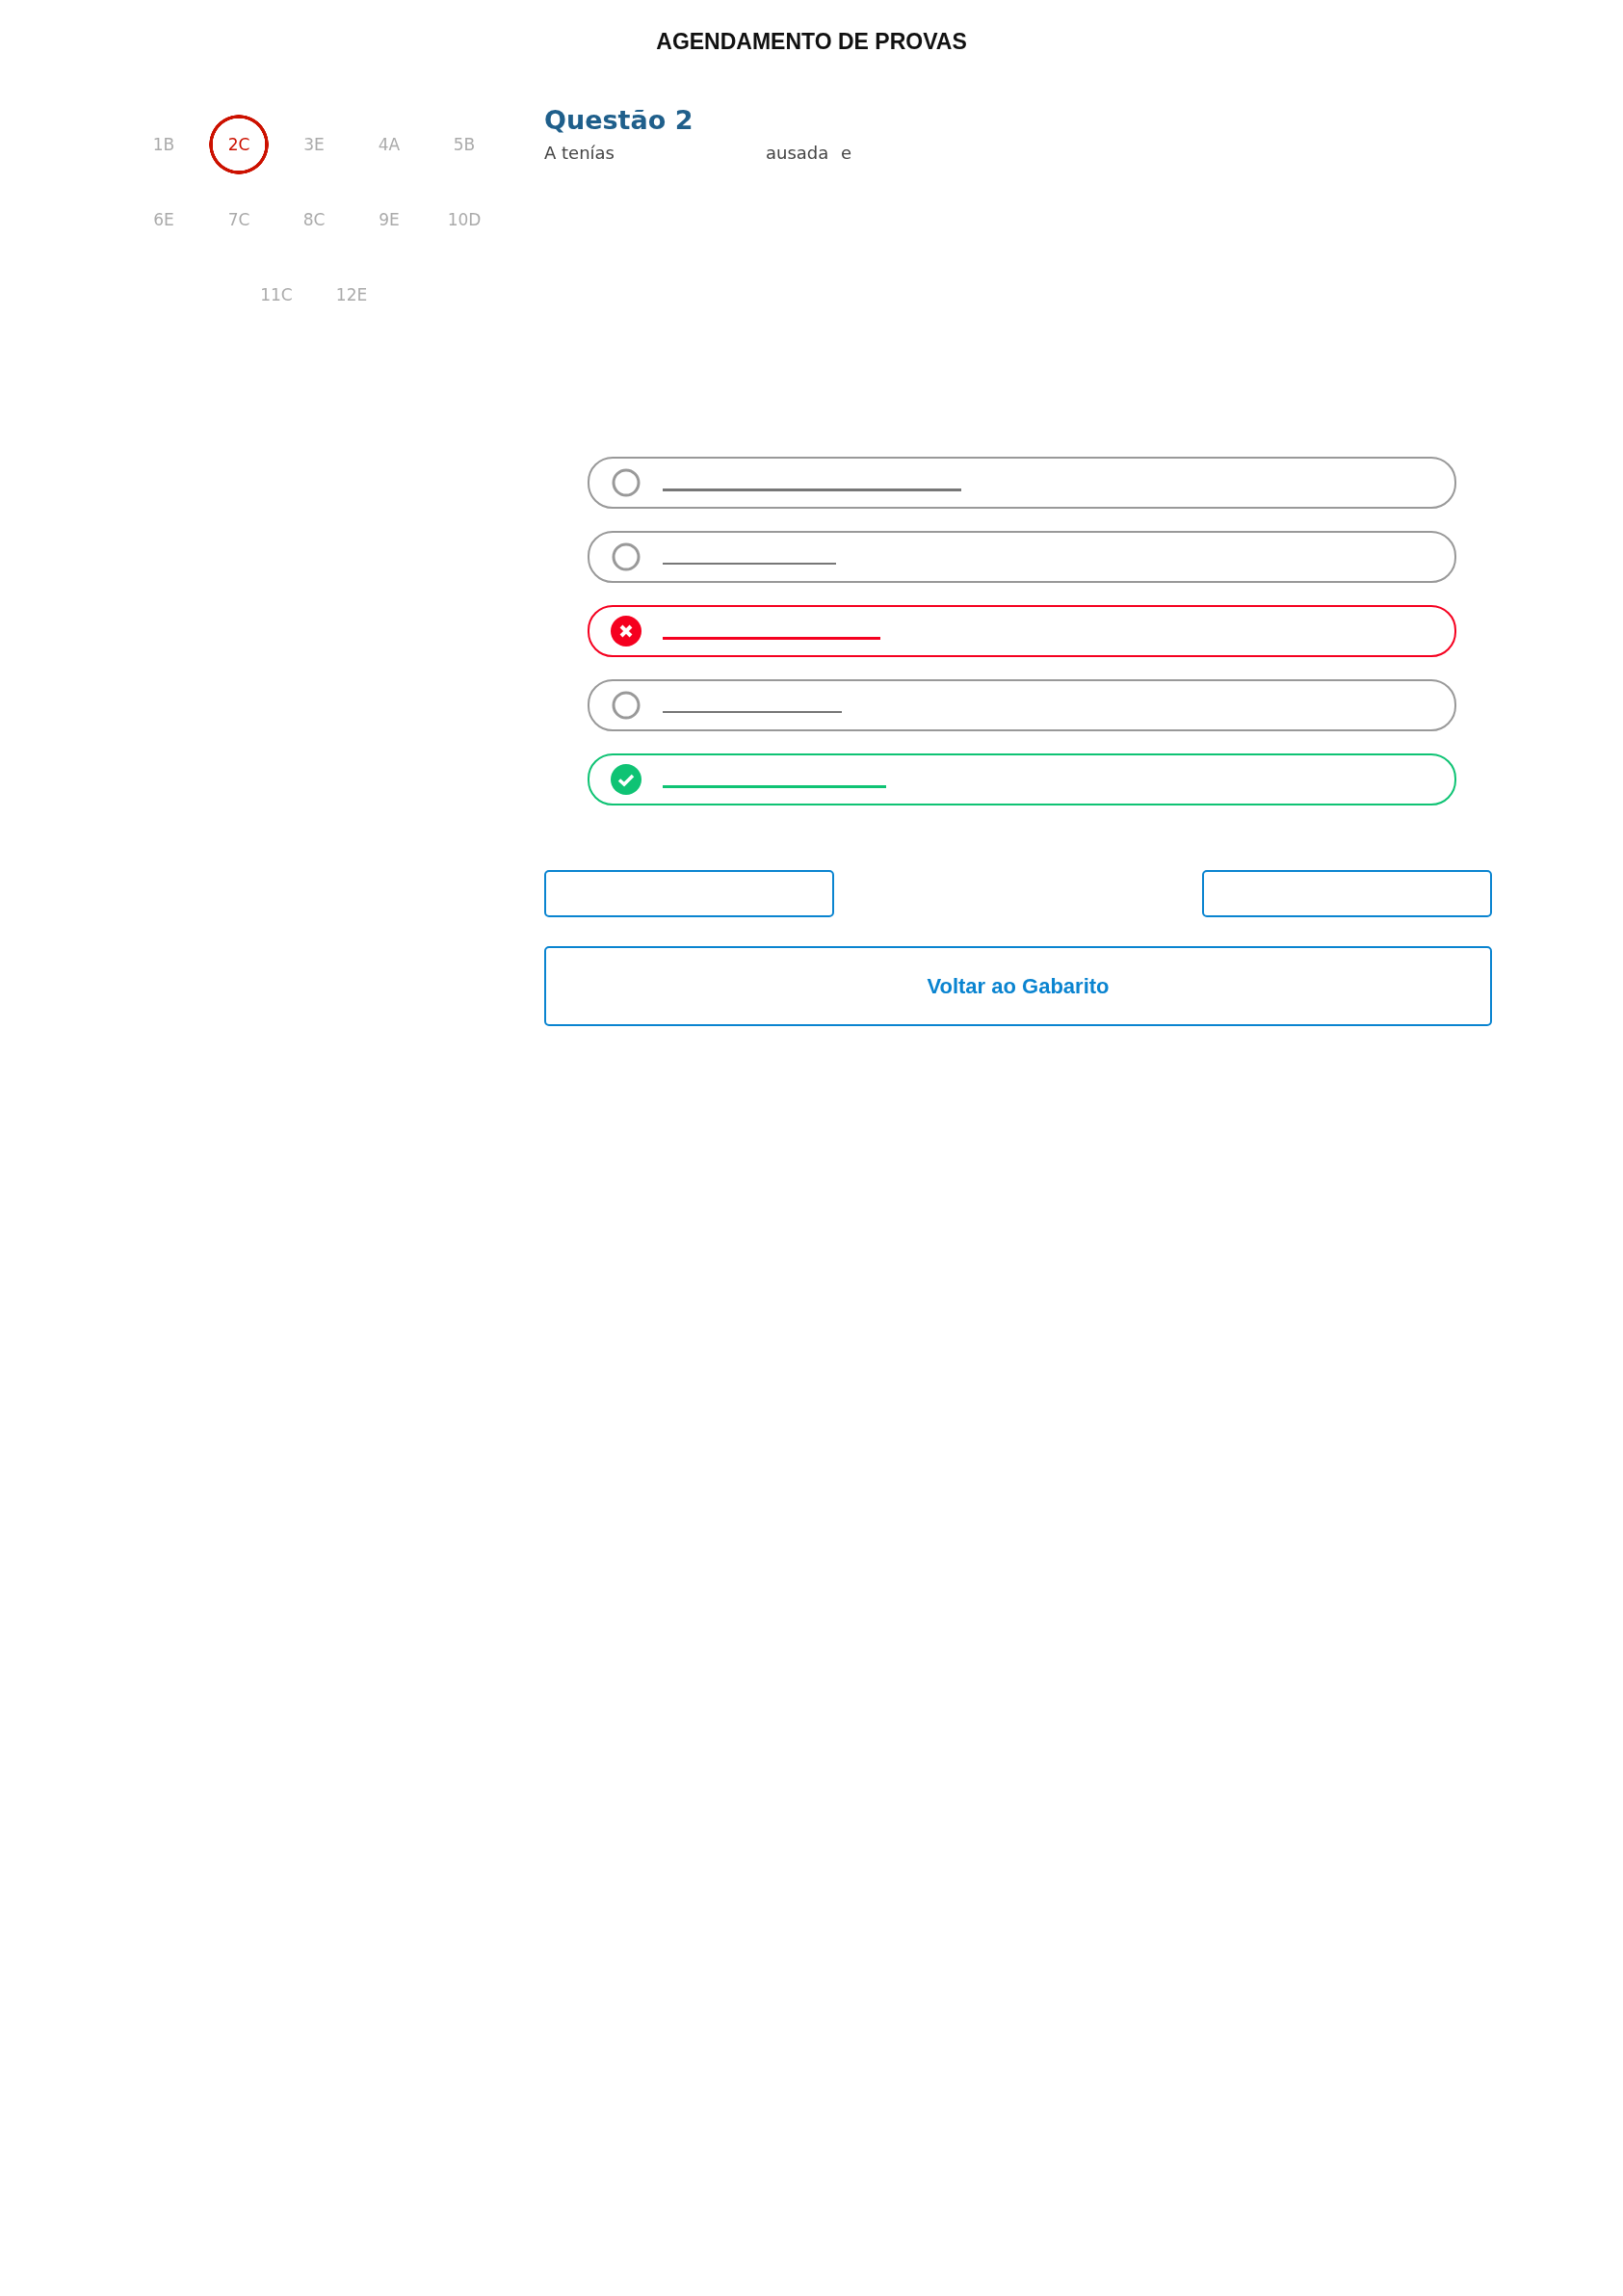 This screenshot has width=1623, height=2296. Describe the element at coordinates (1018, 986) in the screenshot. I see `back-to-answer-key-button: Voltar ao Gabarito` at that location.